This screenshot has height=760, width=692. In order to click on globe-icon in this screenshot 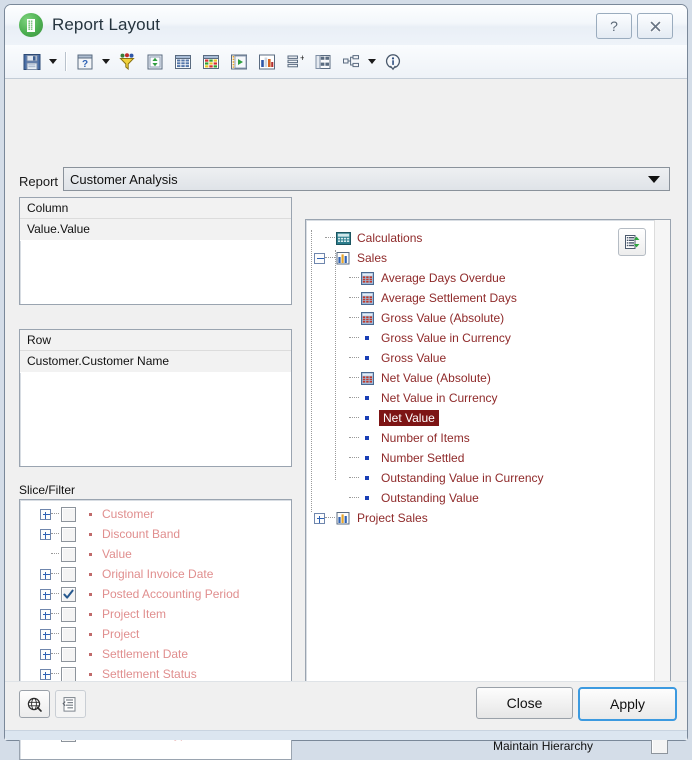, I will do `click(34, 704)`.